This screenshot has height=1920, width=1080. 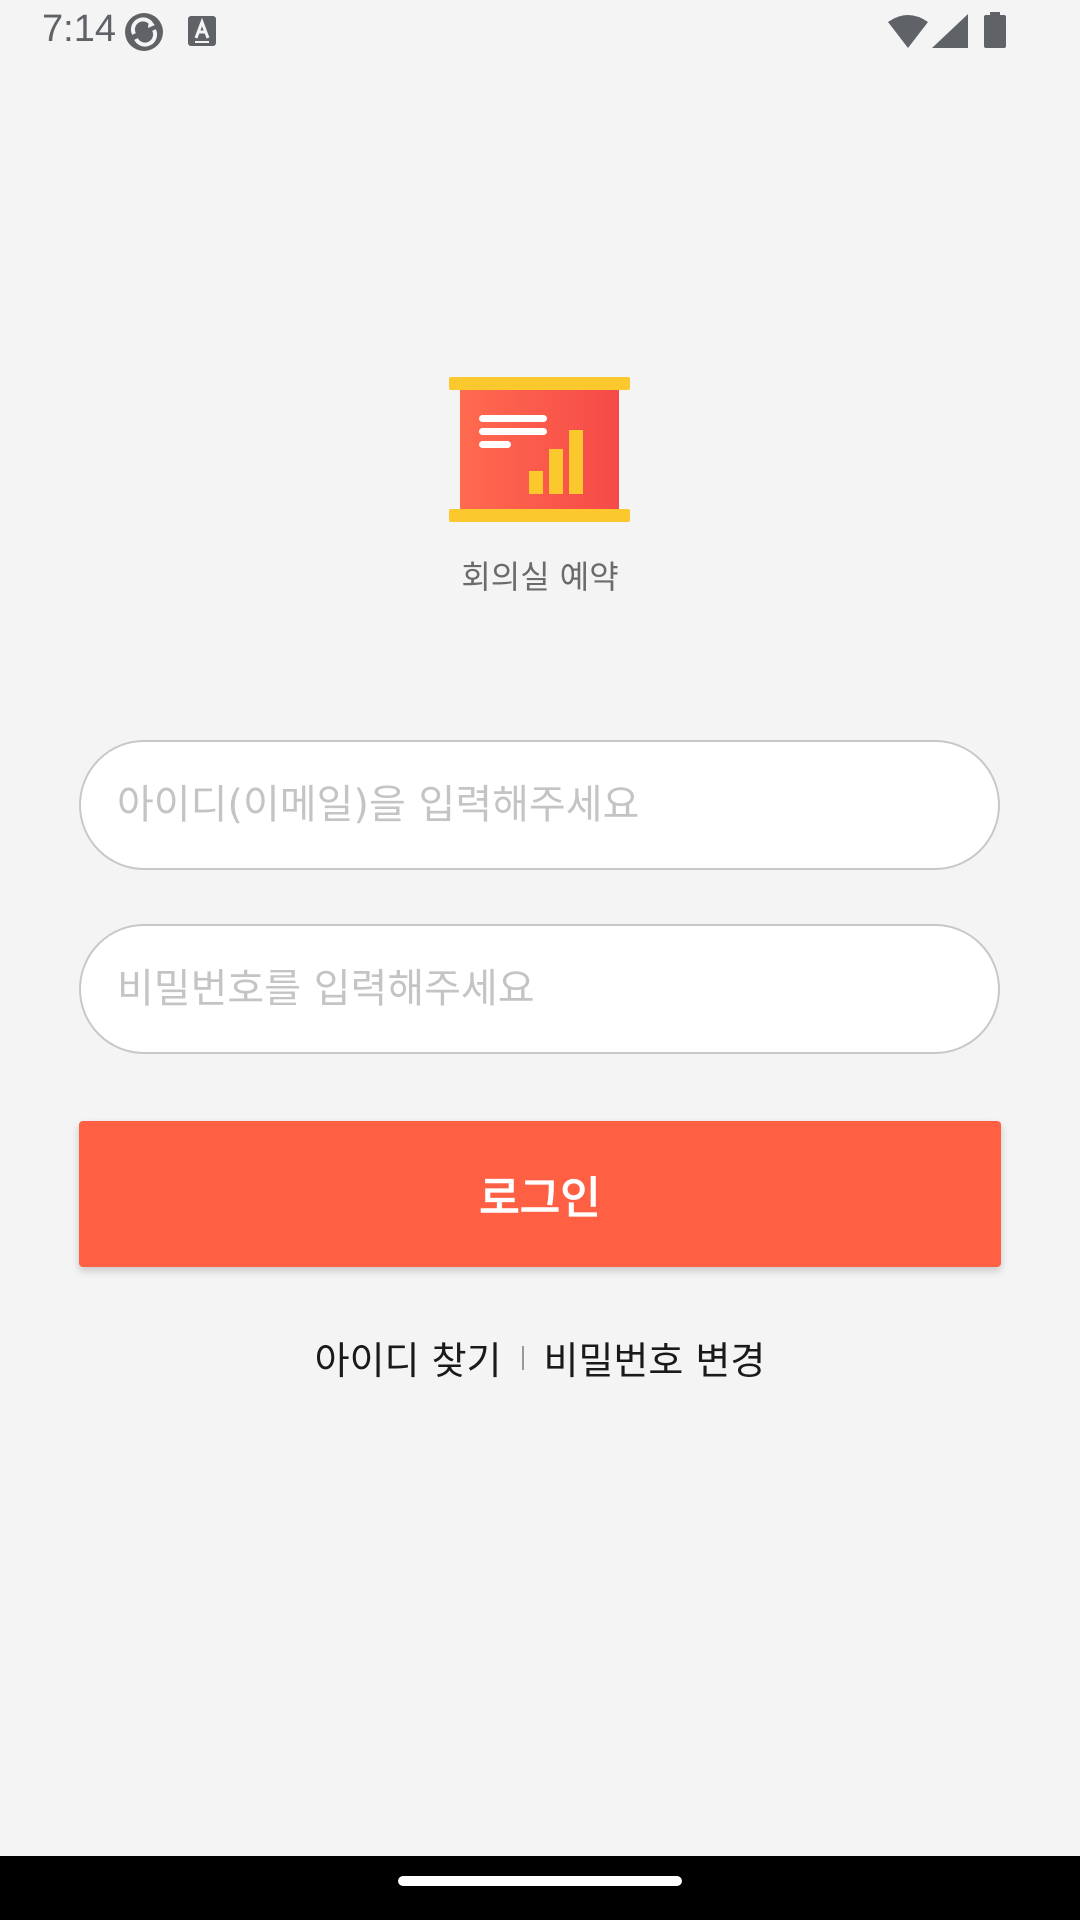 I want to click on link-divider, so click(x=522, y=1357).